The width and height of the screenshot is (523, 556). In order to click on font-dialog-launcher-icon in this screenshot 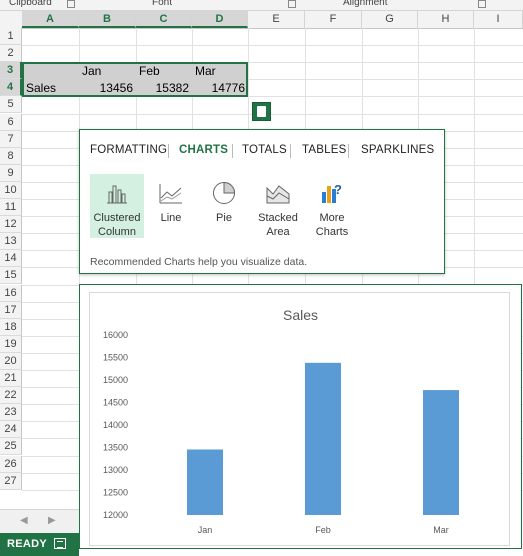, I will do `click(292, 4)`.